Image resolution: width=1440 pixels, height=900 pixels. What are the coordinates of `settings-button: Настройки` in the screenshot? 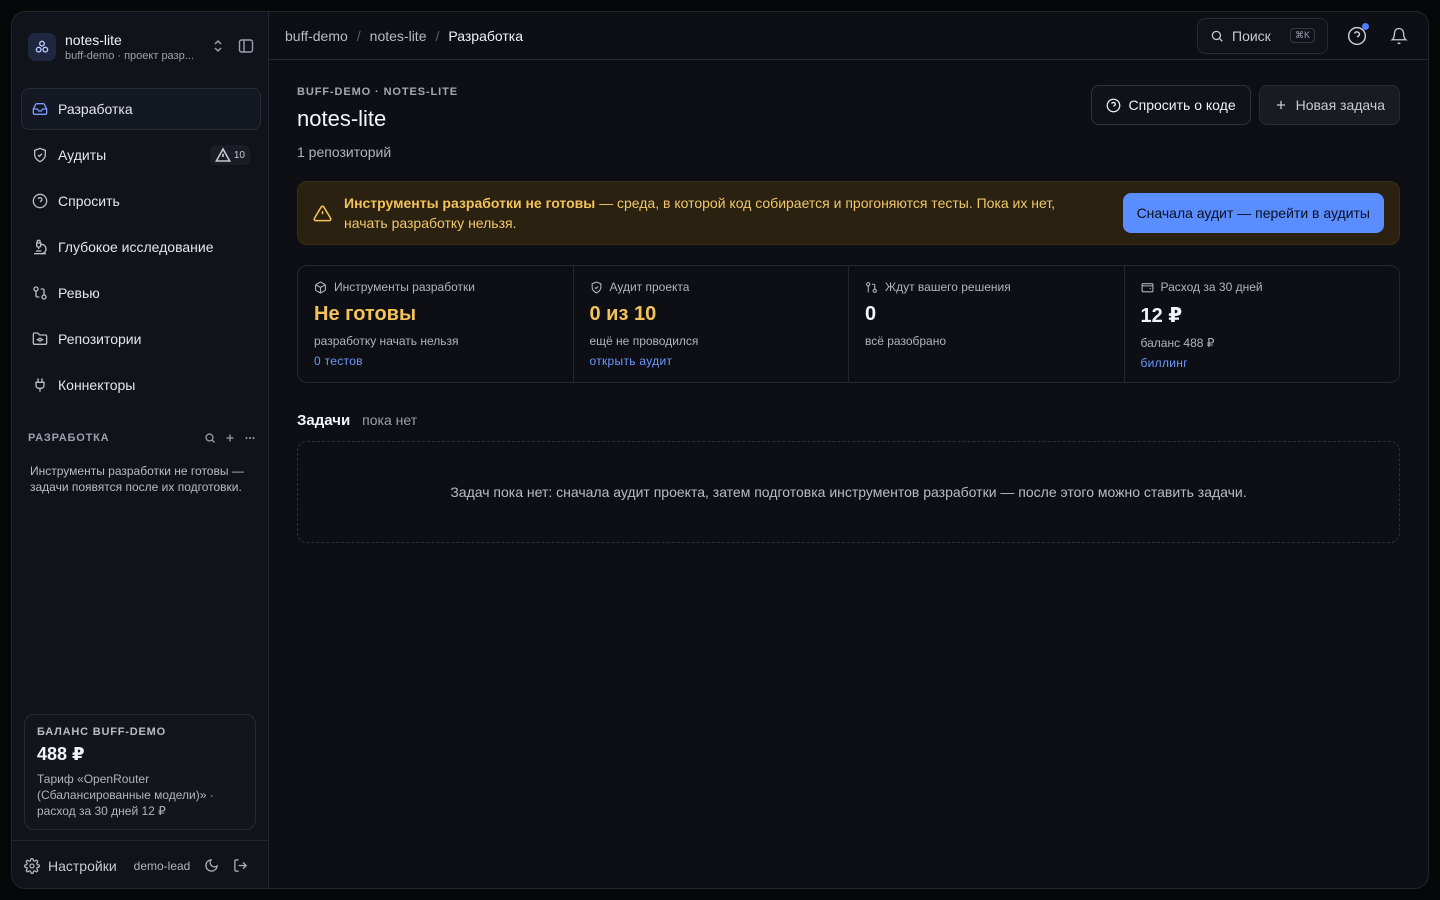 It's located at (70, 866).